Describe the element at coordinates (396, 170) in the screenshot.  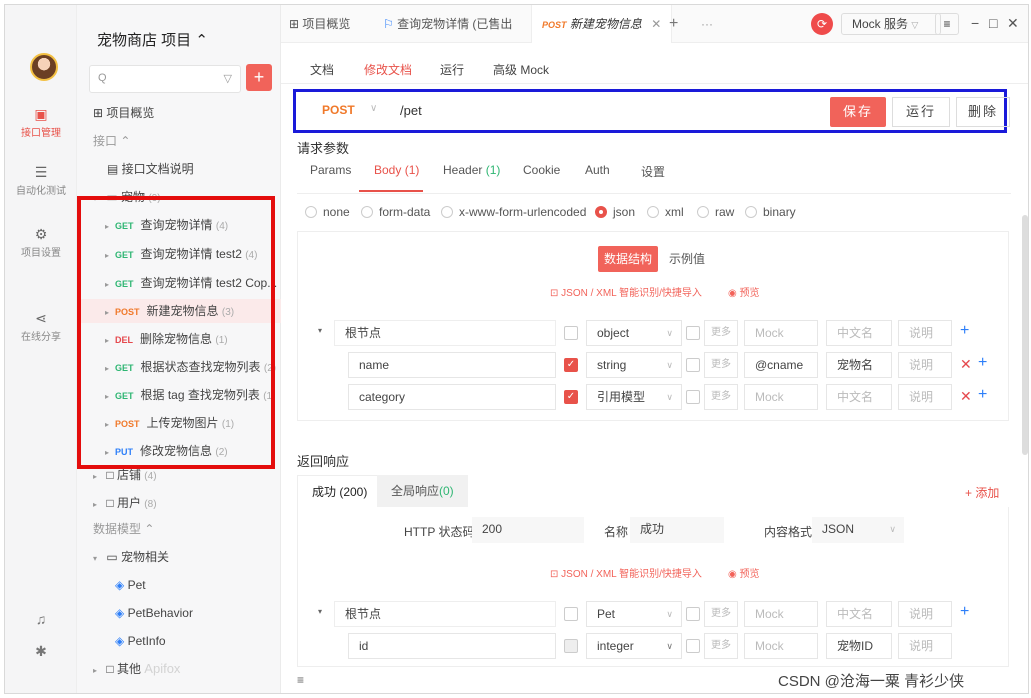
I see `tab-body: Body (1)` at that location.